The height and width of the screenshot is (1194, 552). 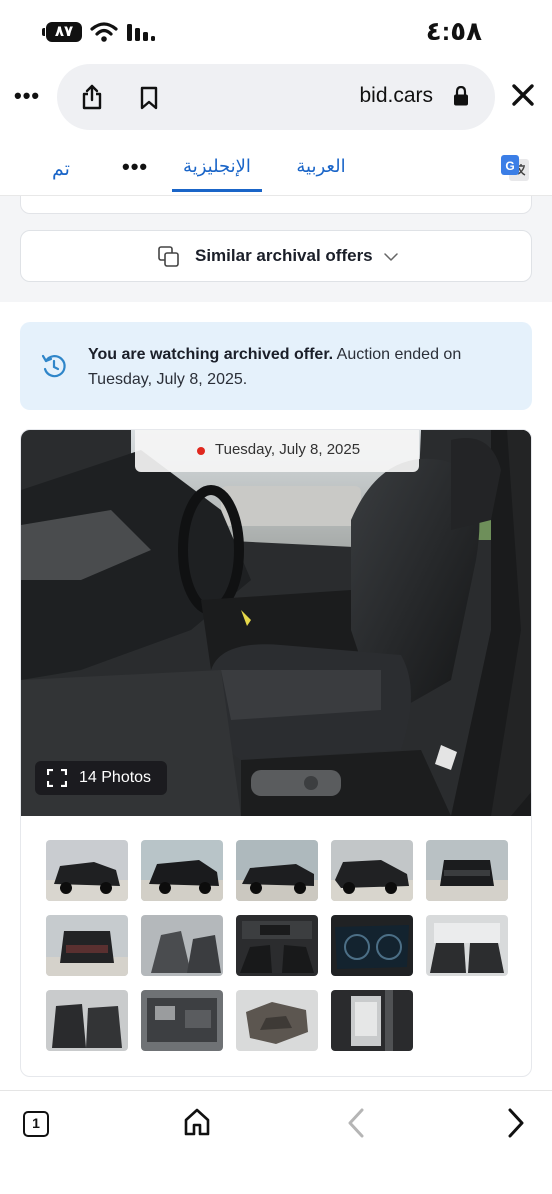 I want to click on back-arrow-icon, so click(x=357, y=1123).